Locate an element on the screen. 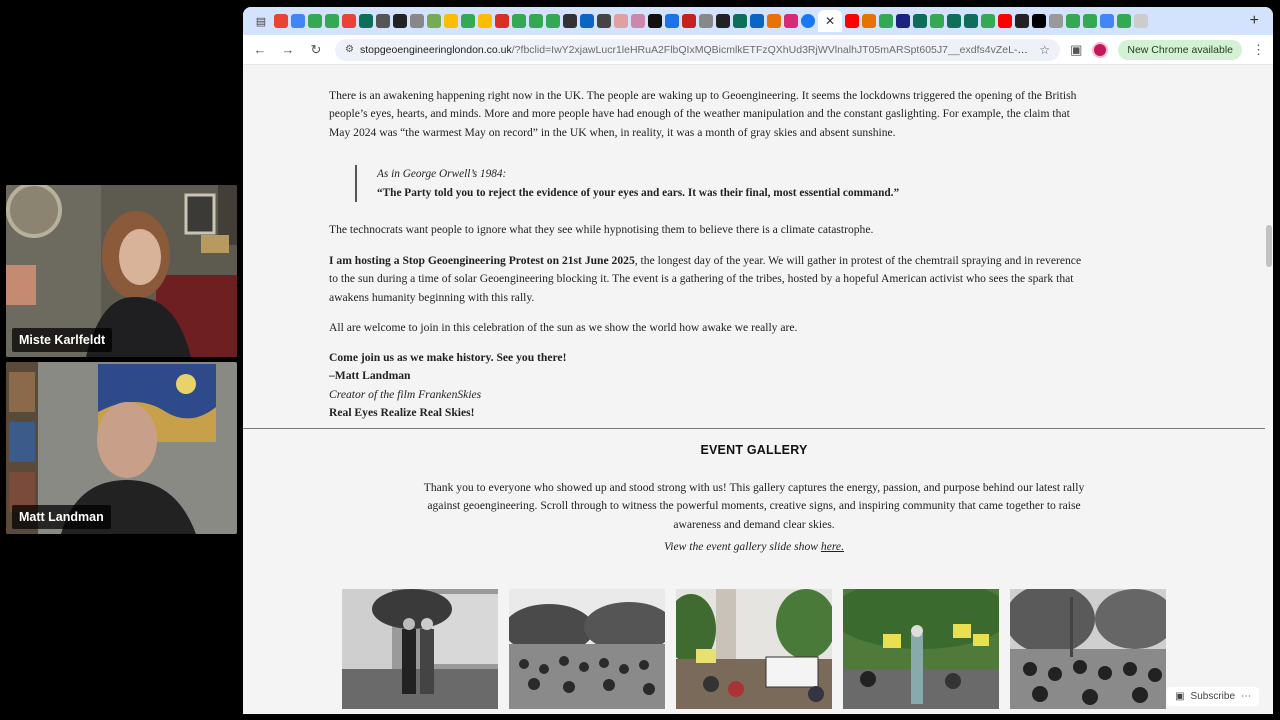  cast-icon: ▣ is located at coordinates (1076, 50).